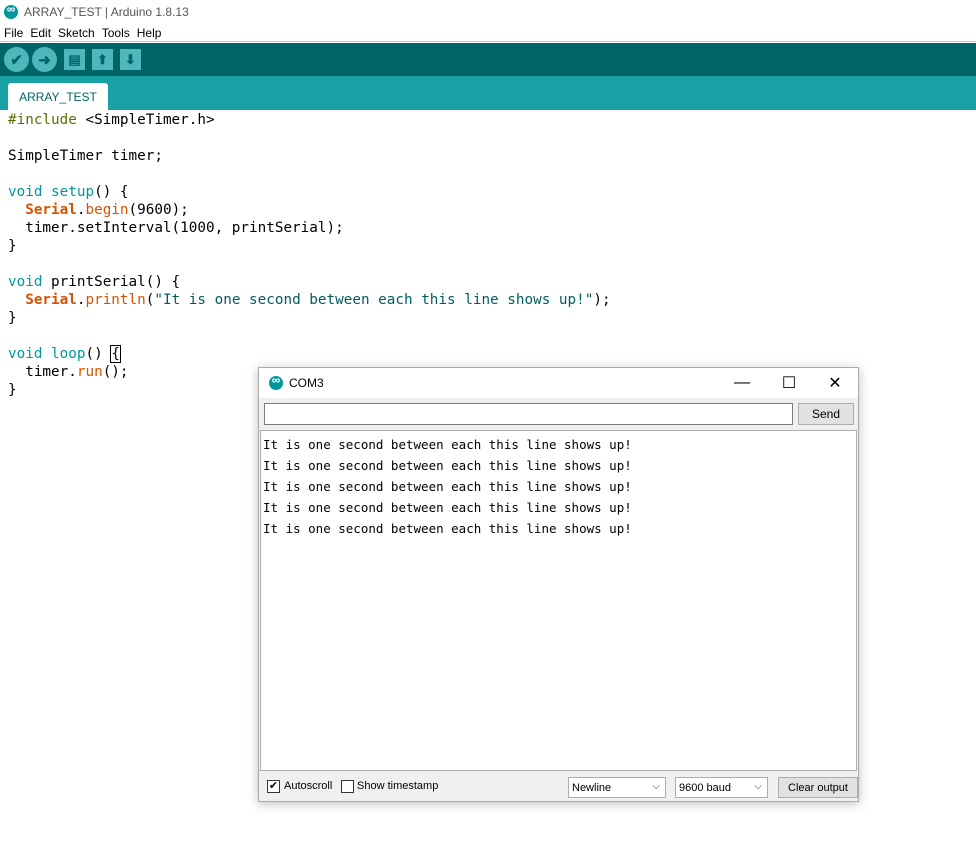 This screenshot has height=854, width=976. I want to click on open-sketch-icon: ⬆, so click(102, 59).